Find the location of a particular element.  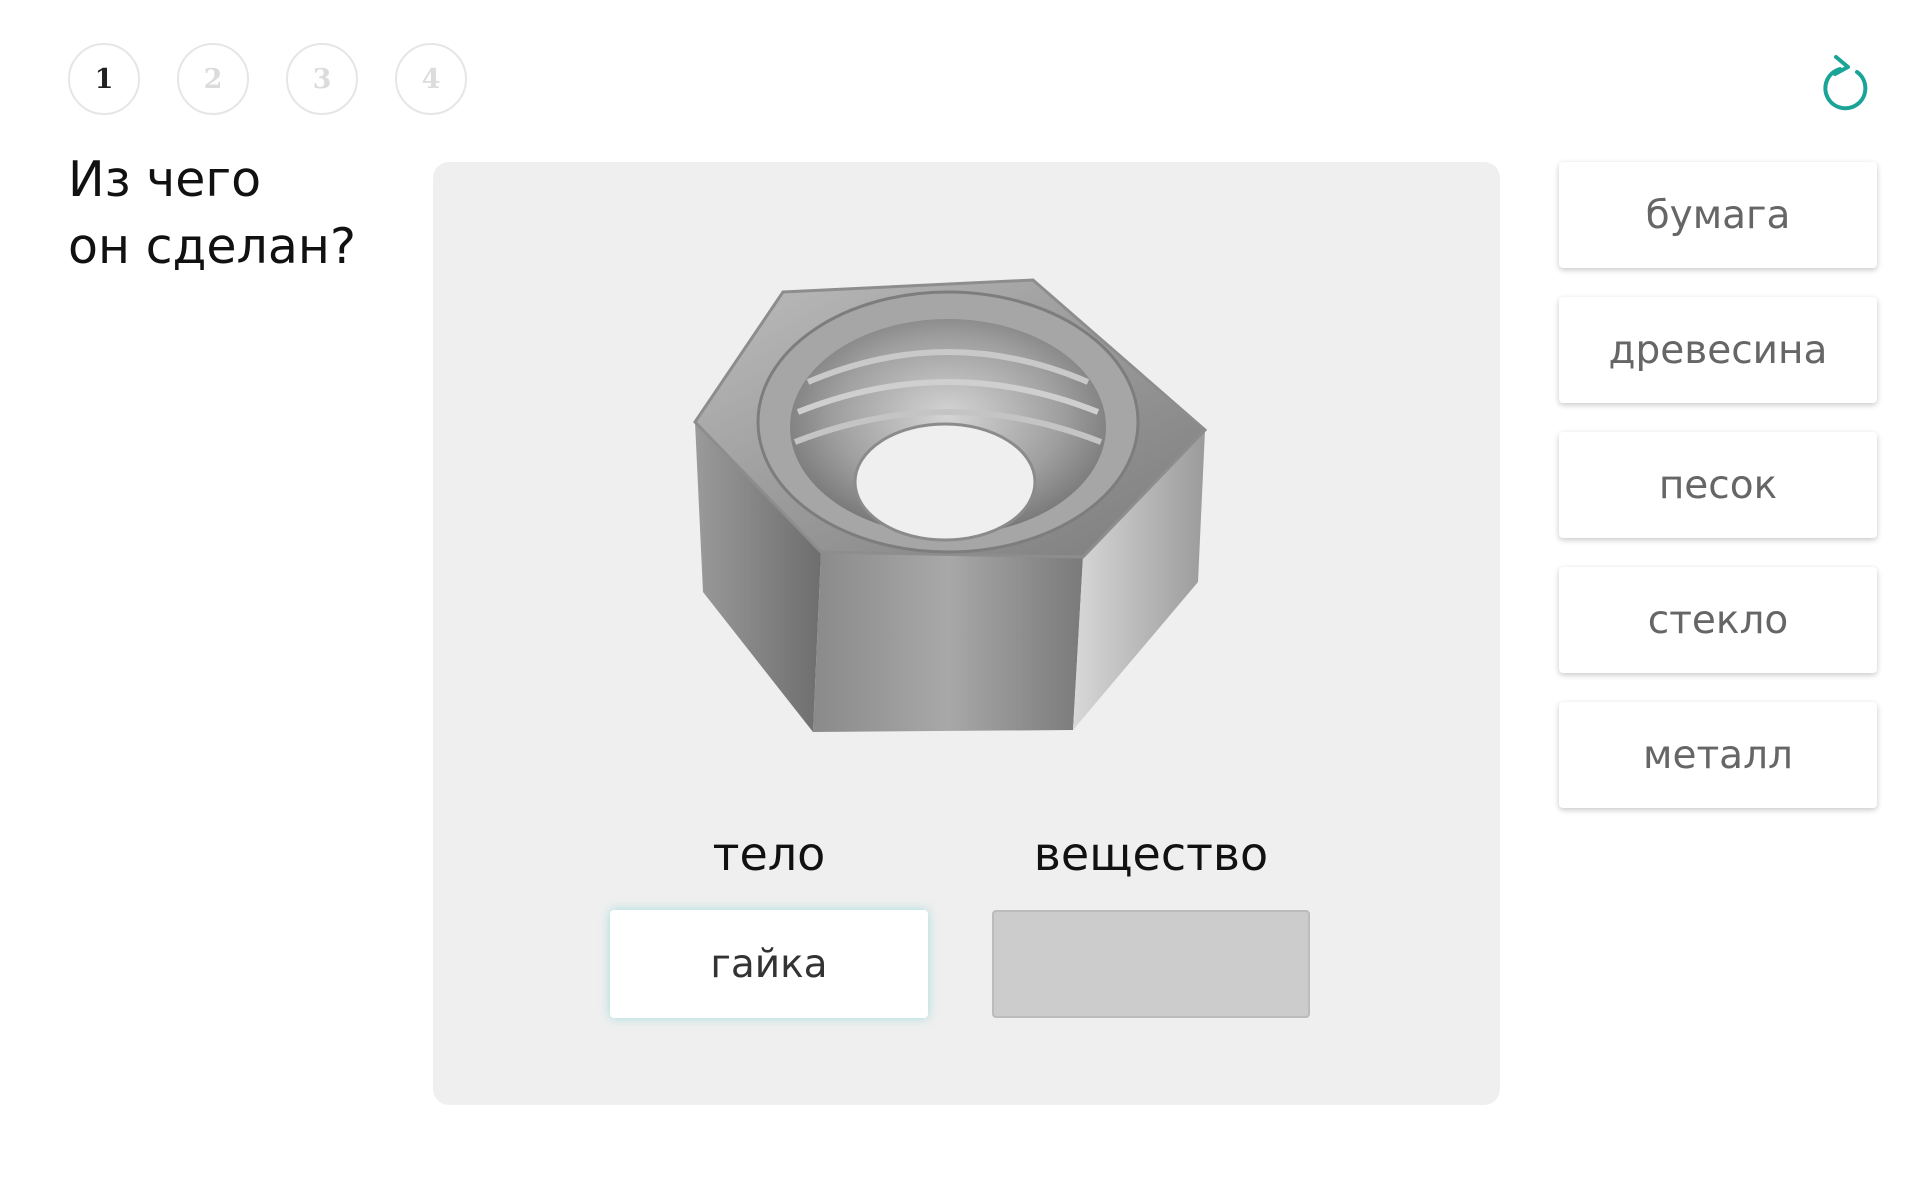

question-text: Из чего он сделан? is located at coordinates (233, 213).